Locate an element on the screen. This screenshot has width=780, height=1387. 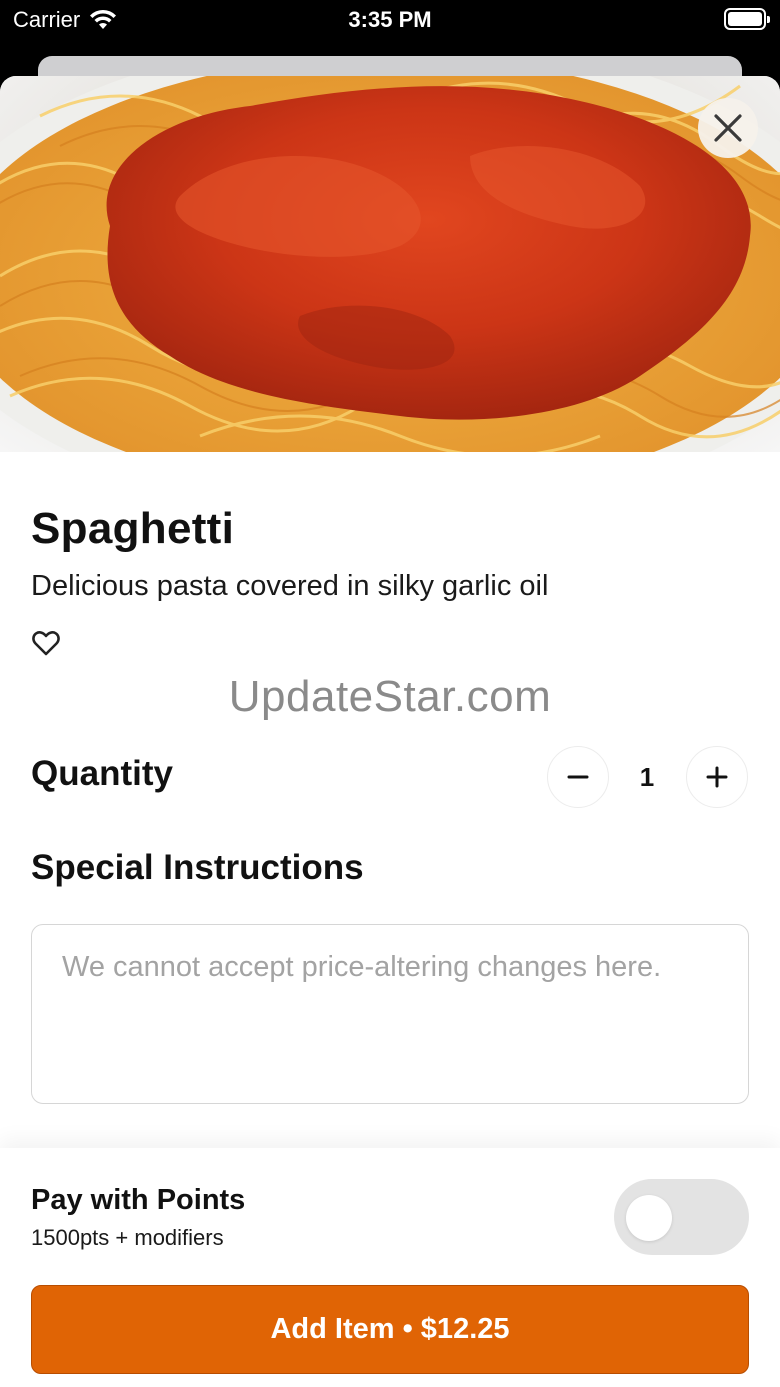
plus-icon is located at coordinates (717, 777).